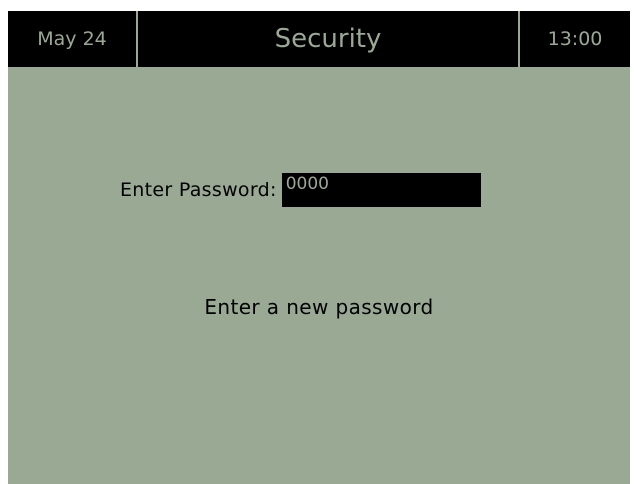 The image size is (634, 484). I want to click on time-display: 13:00, so click(575, 39).